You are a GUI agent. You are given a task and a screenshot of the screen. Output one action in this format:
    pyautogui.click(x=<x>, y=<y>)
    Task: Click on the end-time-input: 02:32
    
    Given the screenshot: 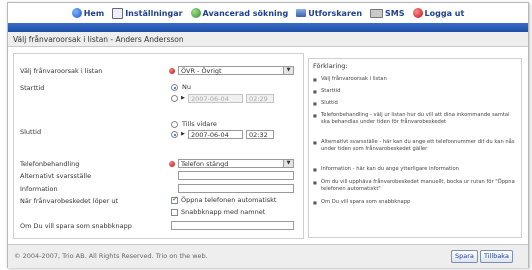 What is the action you would take?
    pyautogui.click(x=260, y=134)
    